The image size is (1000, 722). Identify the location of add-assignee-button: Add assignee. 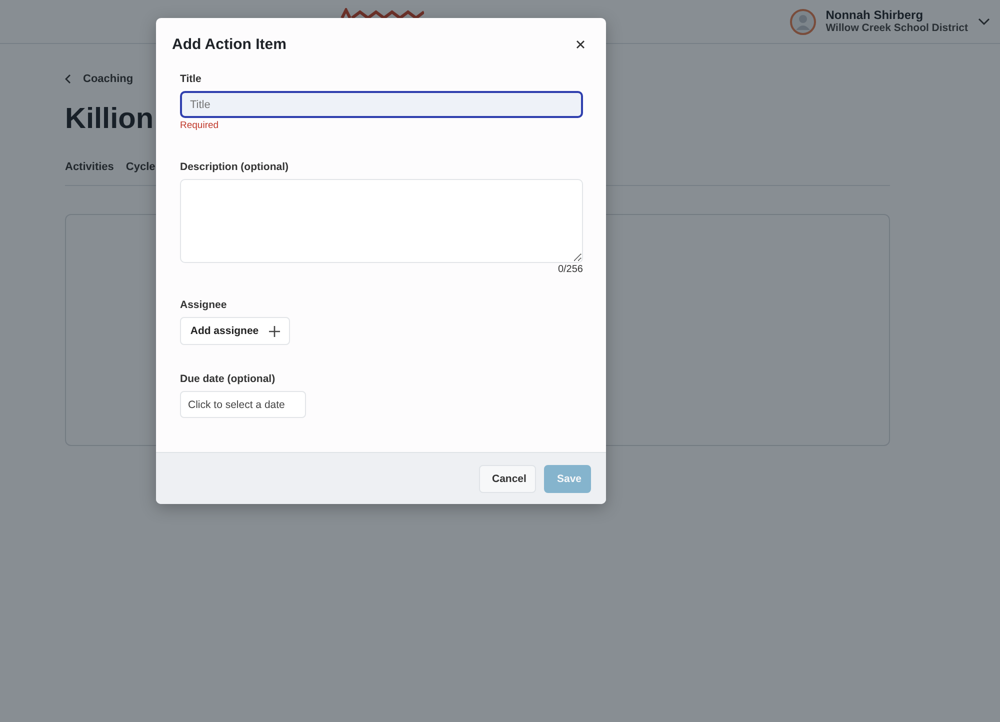
(235, 331).